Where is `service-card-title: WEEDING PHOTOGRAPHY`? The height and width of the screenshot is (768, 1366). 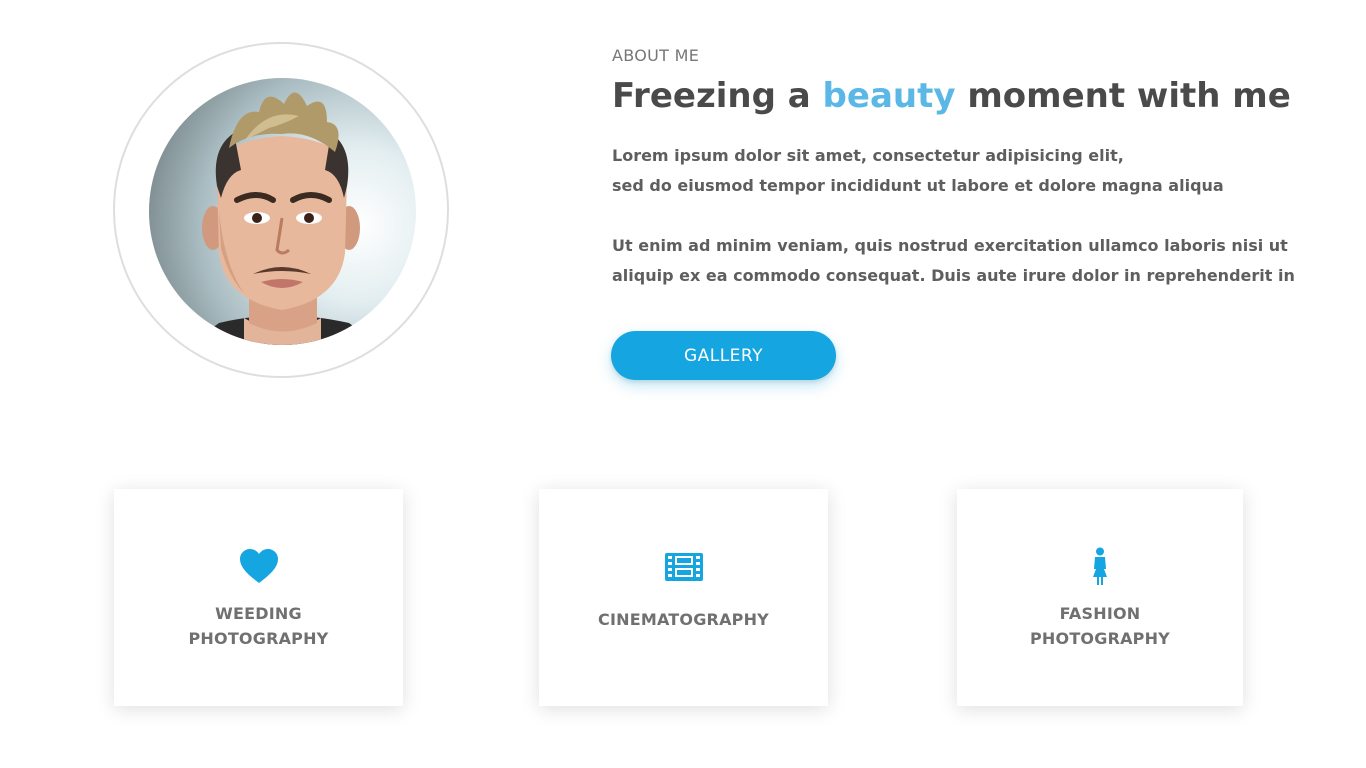
service-card-title: WEEDING PHOTOGRAPHY is located at coordinates (258, 626).